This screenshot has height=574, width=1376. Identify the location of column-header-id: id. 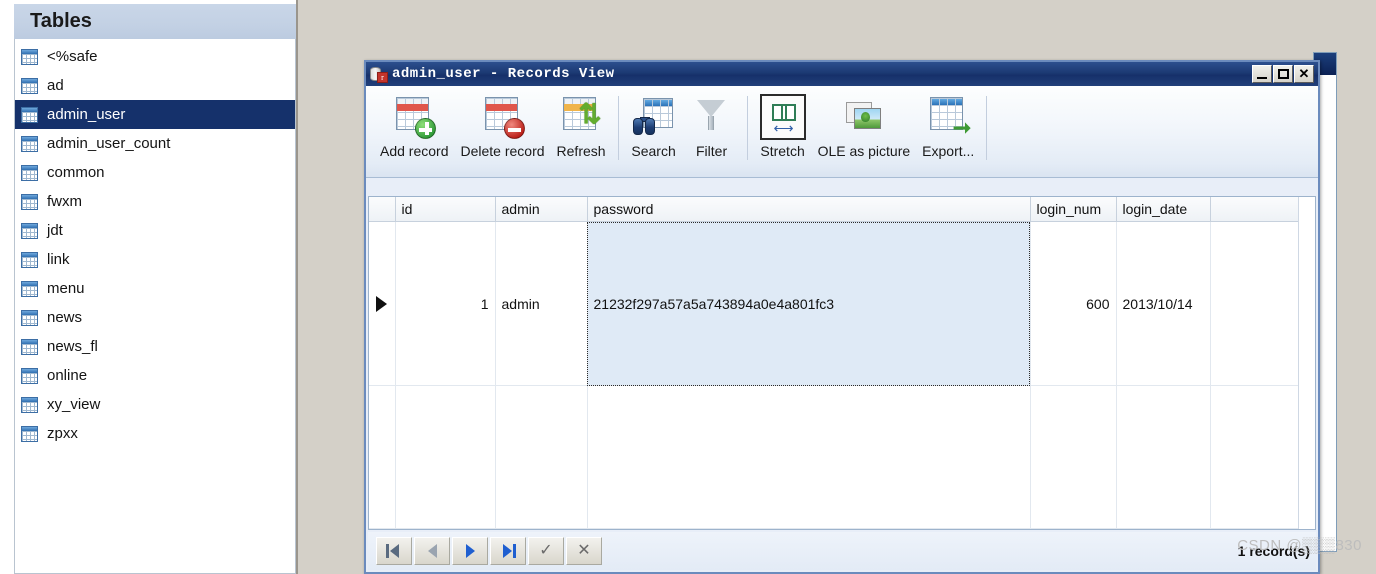
(445, 209).